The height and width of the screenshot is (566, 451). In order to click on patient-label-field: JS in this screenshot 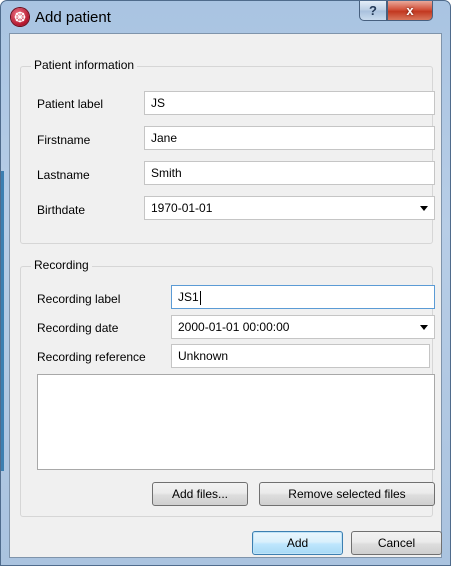, I will do `click(289, 103)`.